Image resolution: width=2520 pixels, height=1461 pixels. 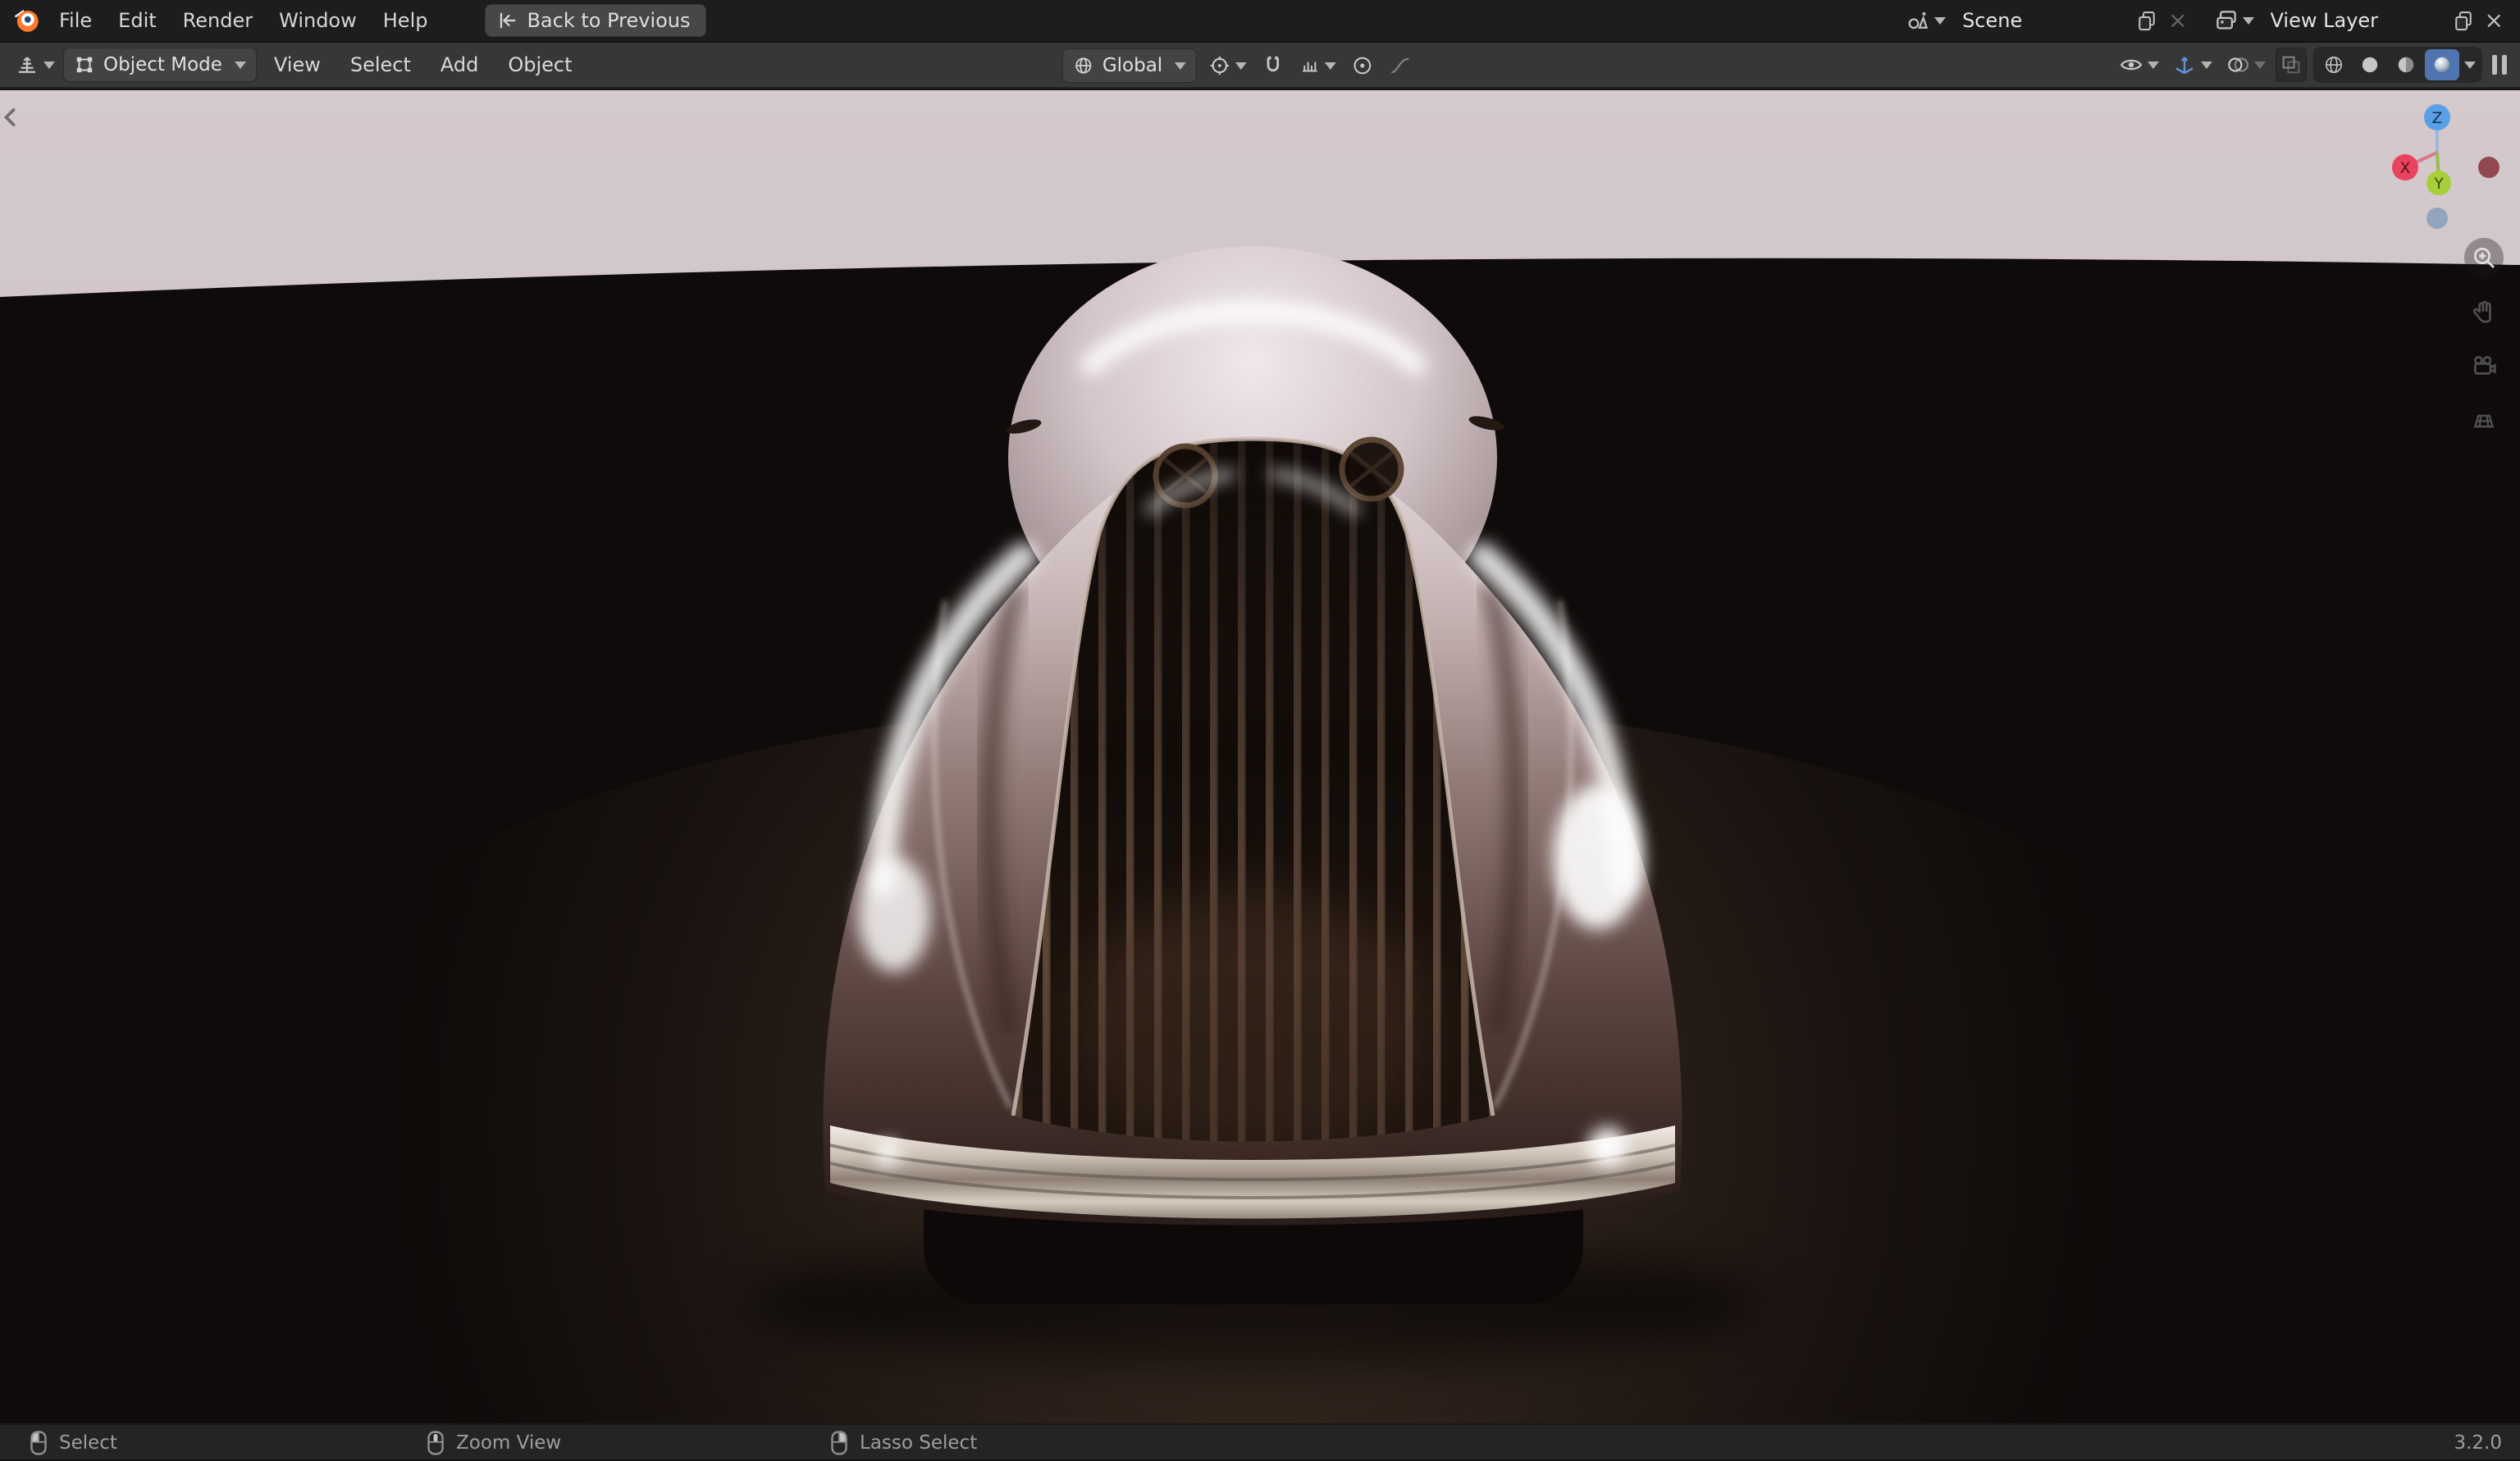 I want to click on shading-solid-button, so click(x=2370, y=64).